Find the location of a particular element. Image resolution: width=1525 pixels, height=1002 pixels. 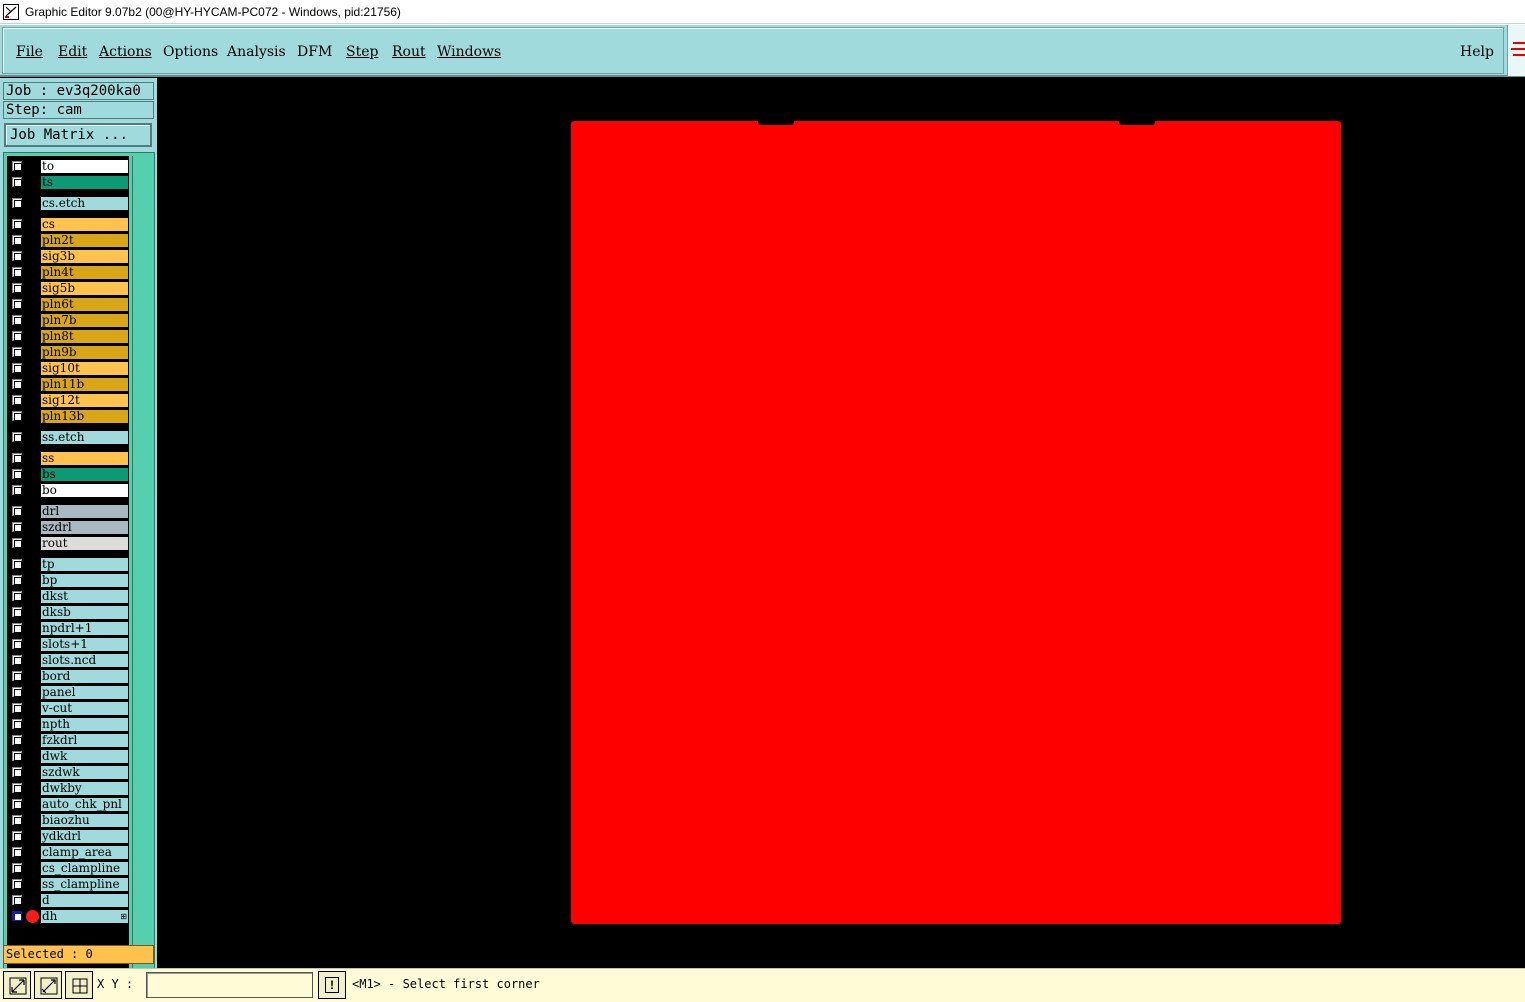

layer-row: szdrl is located at coordinates (68, 527).